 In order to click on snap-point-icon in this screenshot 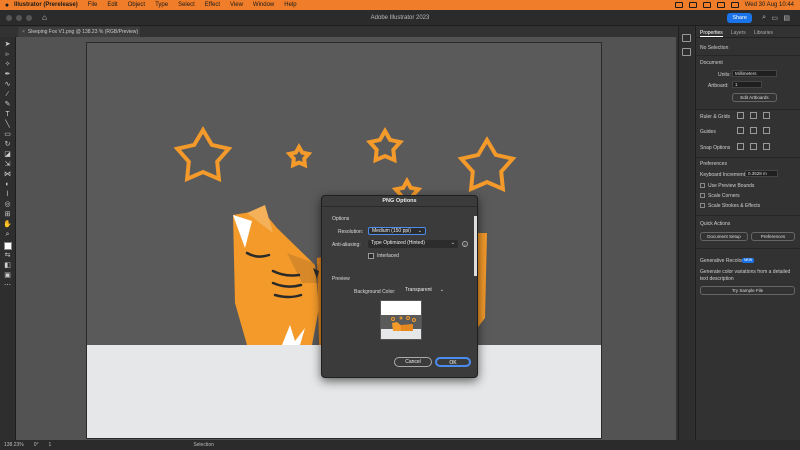, I will do `click(740, 146)`.